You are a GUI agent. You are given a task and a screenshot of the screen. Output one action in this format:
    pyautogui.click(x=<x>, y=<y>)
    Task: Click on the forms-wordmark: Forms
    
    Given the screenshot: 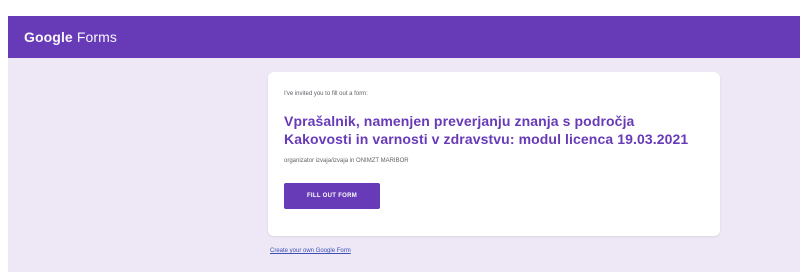 What is the action you would take?
    pyautogui.click(x=94, y=37)
    